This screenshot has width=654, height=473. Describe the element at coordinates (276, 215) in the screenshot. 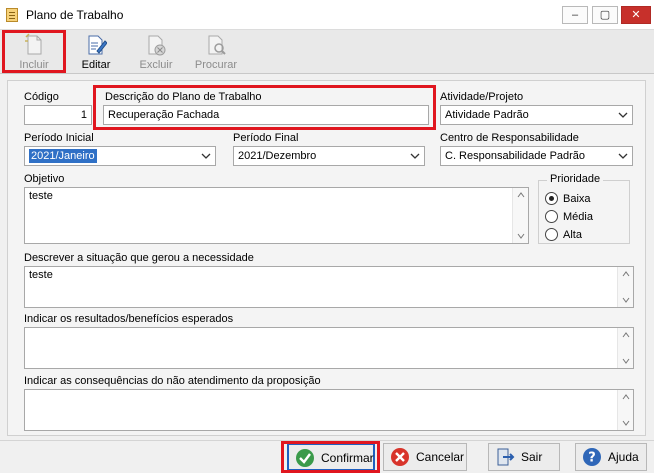

I see `objetivo-textarea: teste` at that location.